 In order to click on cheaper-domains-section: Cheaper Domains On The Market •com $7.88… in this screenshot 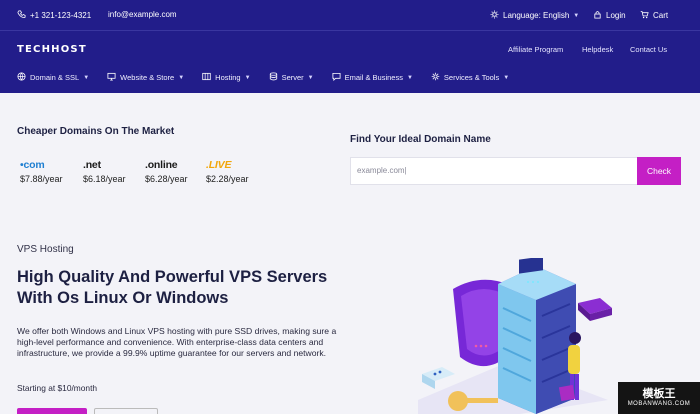, I will do `click(133, 155)`.